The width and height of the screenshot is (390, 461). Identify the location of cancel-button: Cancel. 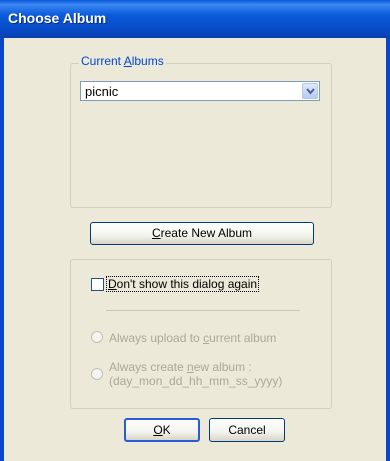
(247, 430).